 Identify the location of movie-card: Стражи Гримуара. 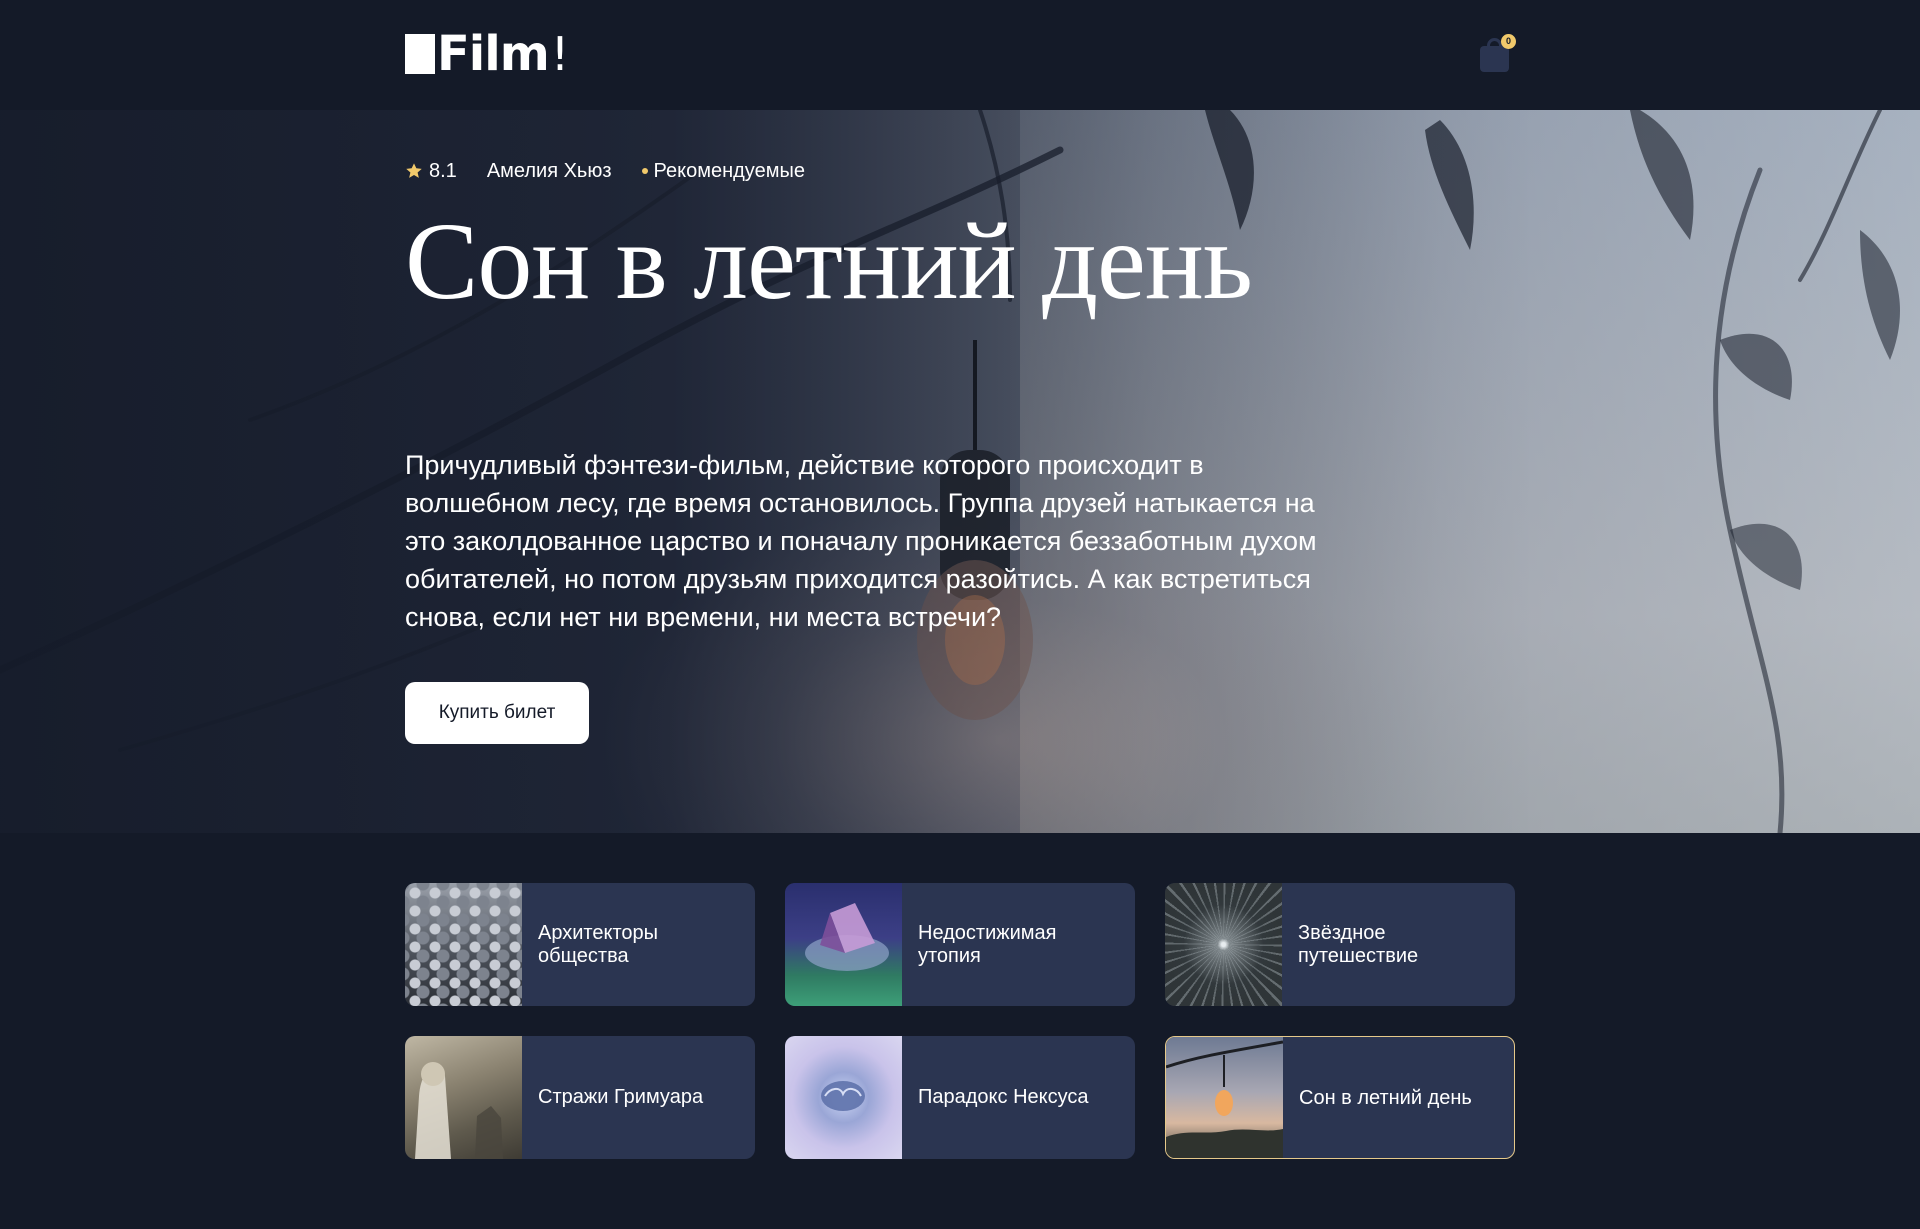
(580, 1097).